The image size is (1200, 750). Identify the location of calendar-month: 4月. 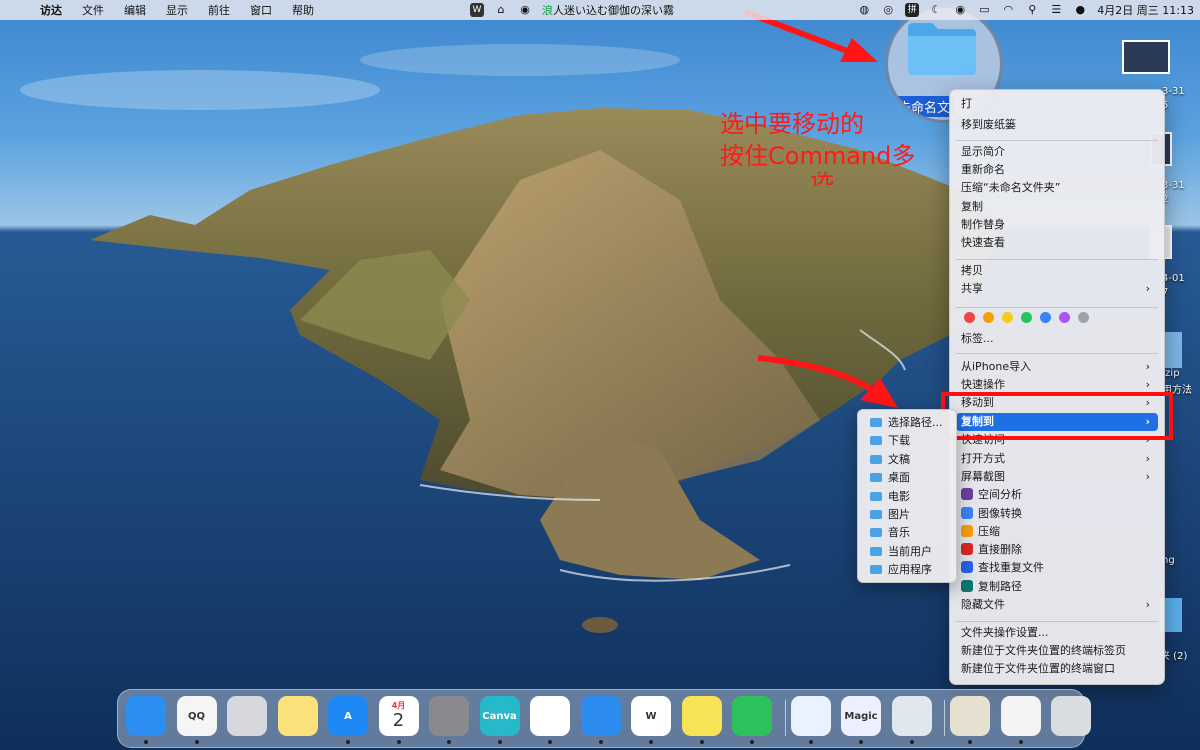
(398, 705).